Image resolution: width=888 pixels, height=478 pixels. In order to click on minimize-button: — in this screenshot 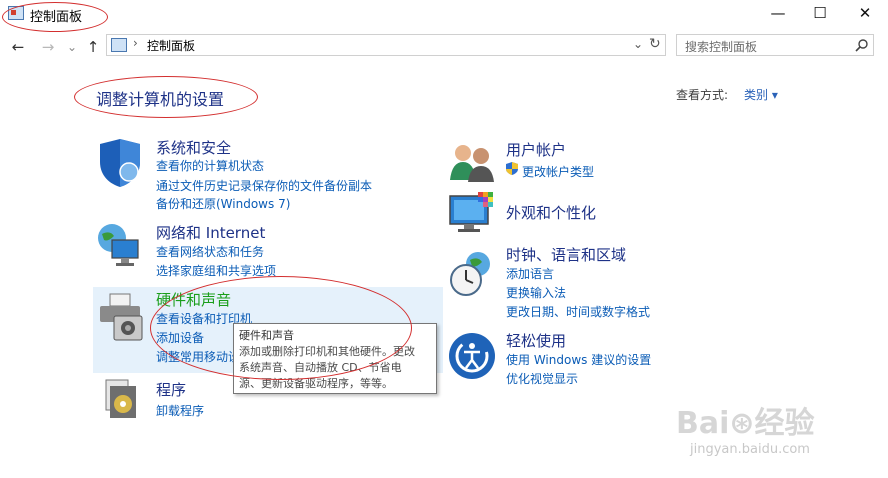, I will do `click(778, 14)`.